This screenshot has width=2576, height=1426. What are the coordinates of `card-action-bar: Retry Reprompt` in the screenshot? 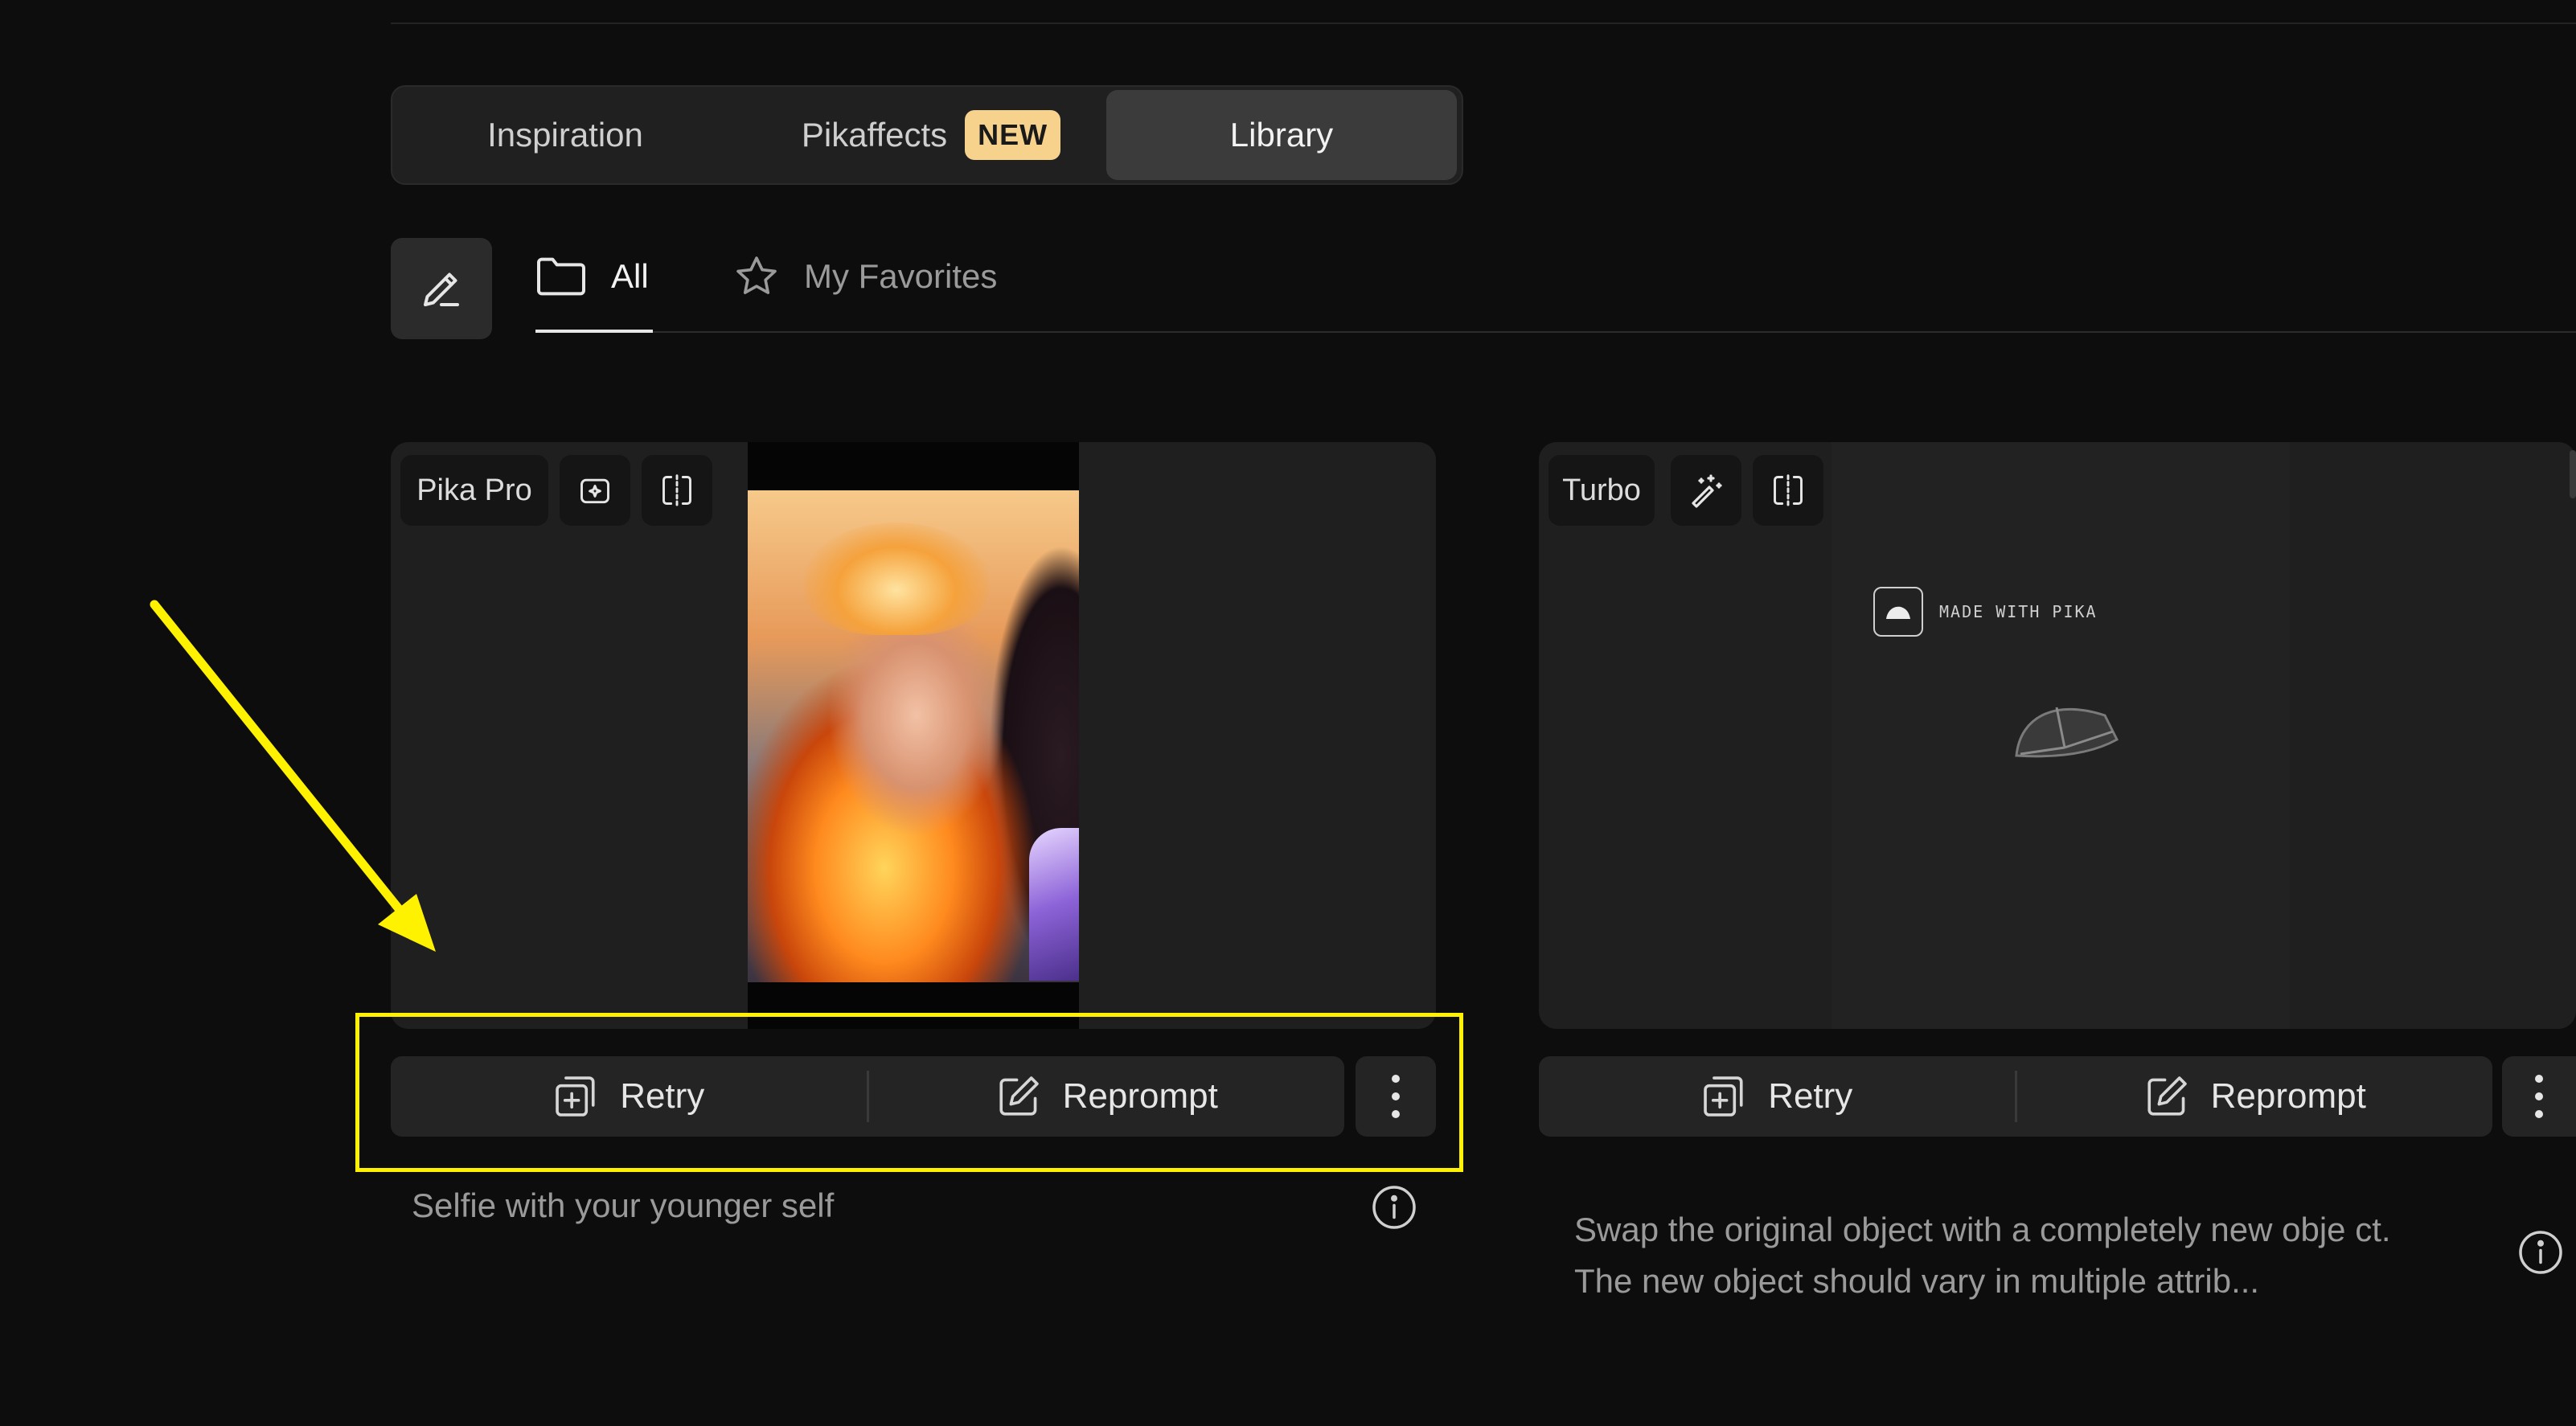 It's located at (2016, 1096).